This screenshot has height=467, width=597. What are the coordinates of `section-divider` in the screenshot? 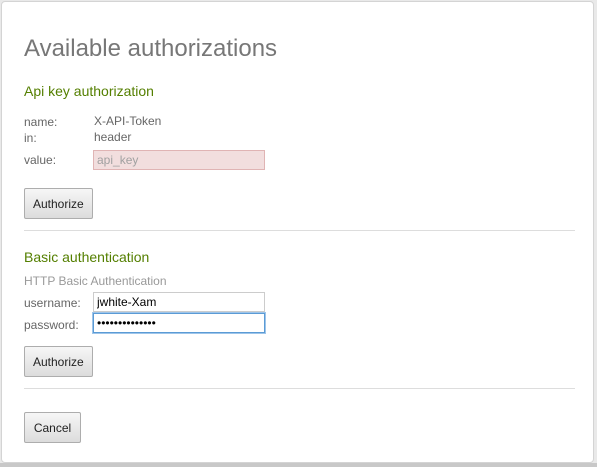 It's located at (299, 230).